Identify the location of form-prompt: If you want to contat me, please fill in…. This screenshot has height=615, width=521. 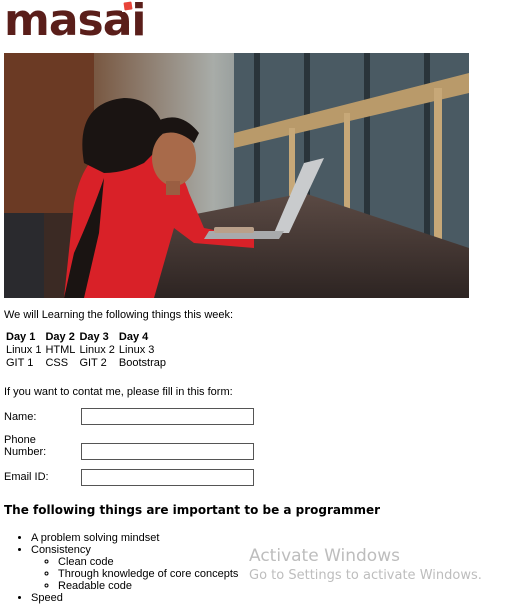
(118, 392).